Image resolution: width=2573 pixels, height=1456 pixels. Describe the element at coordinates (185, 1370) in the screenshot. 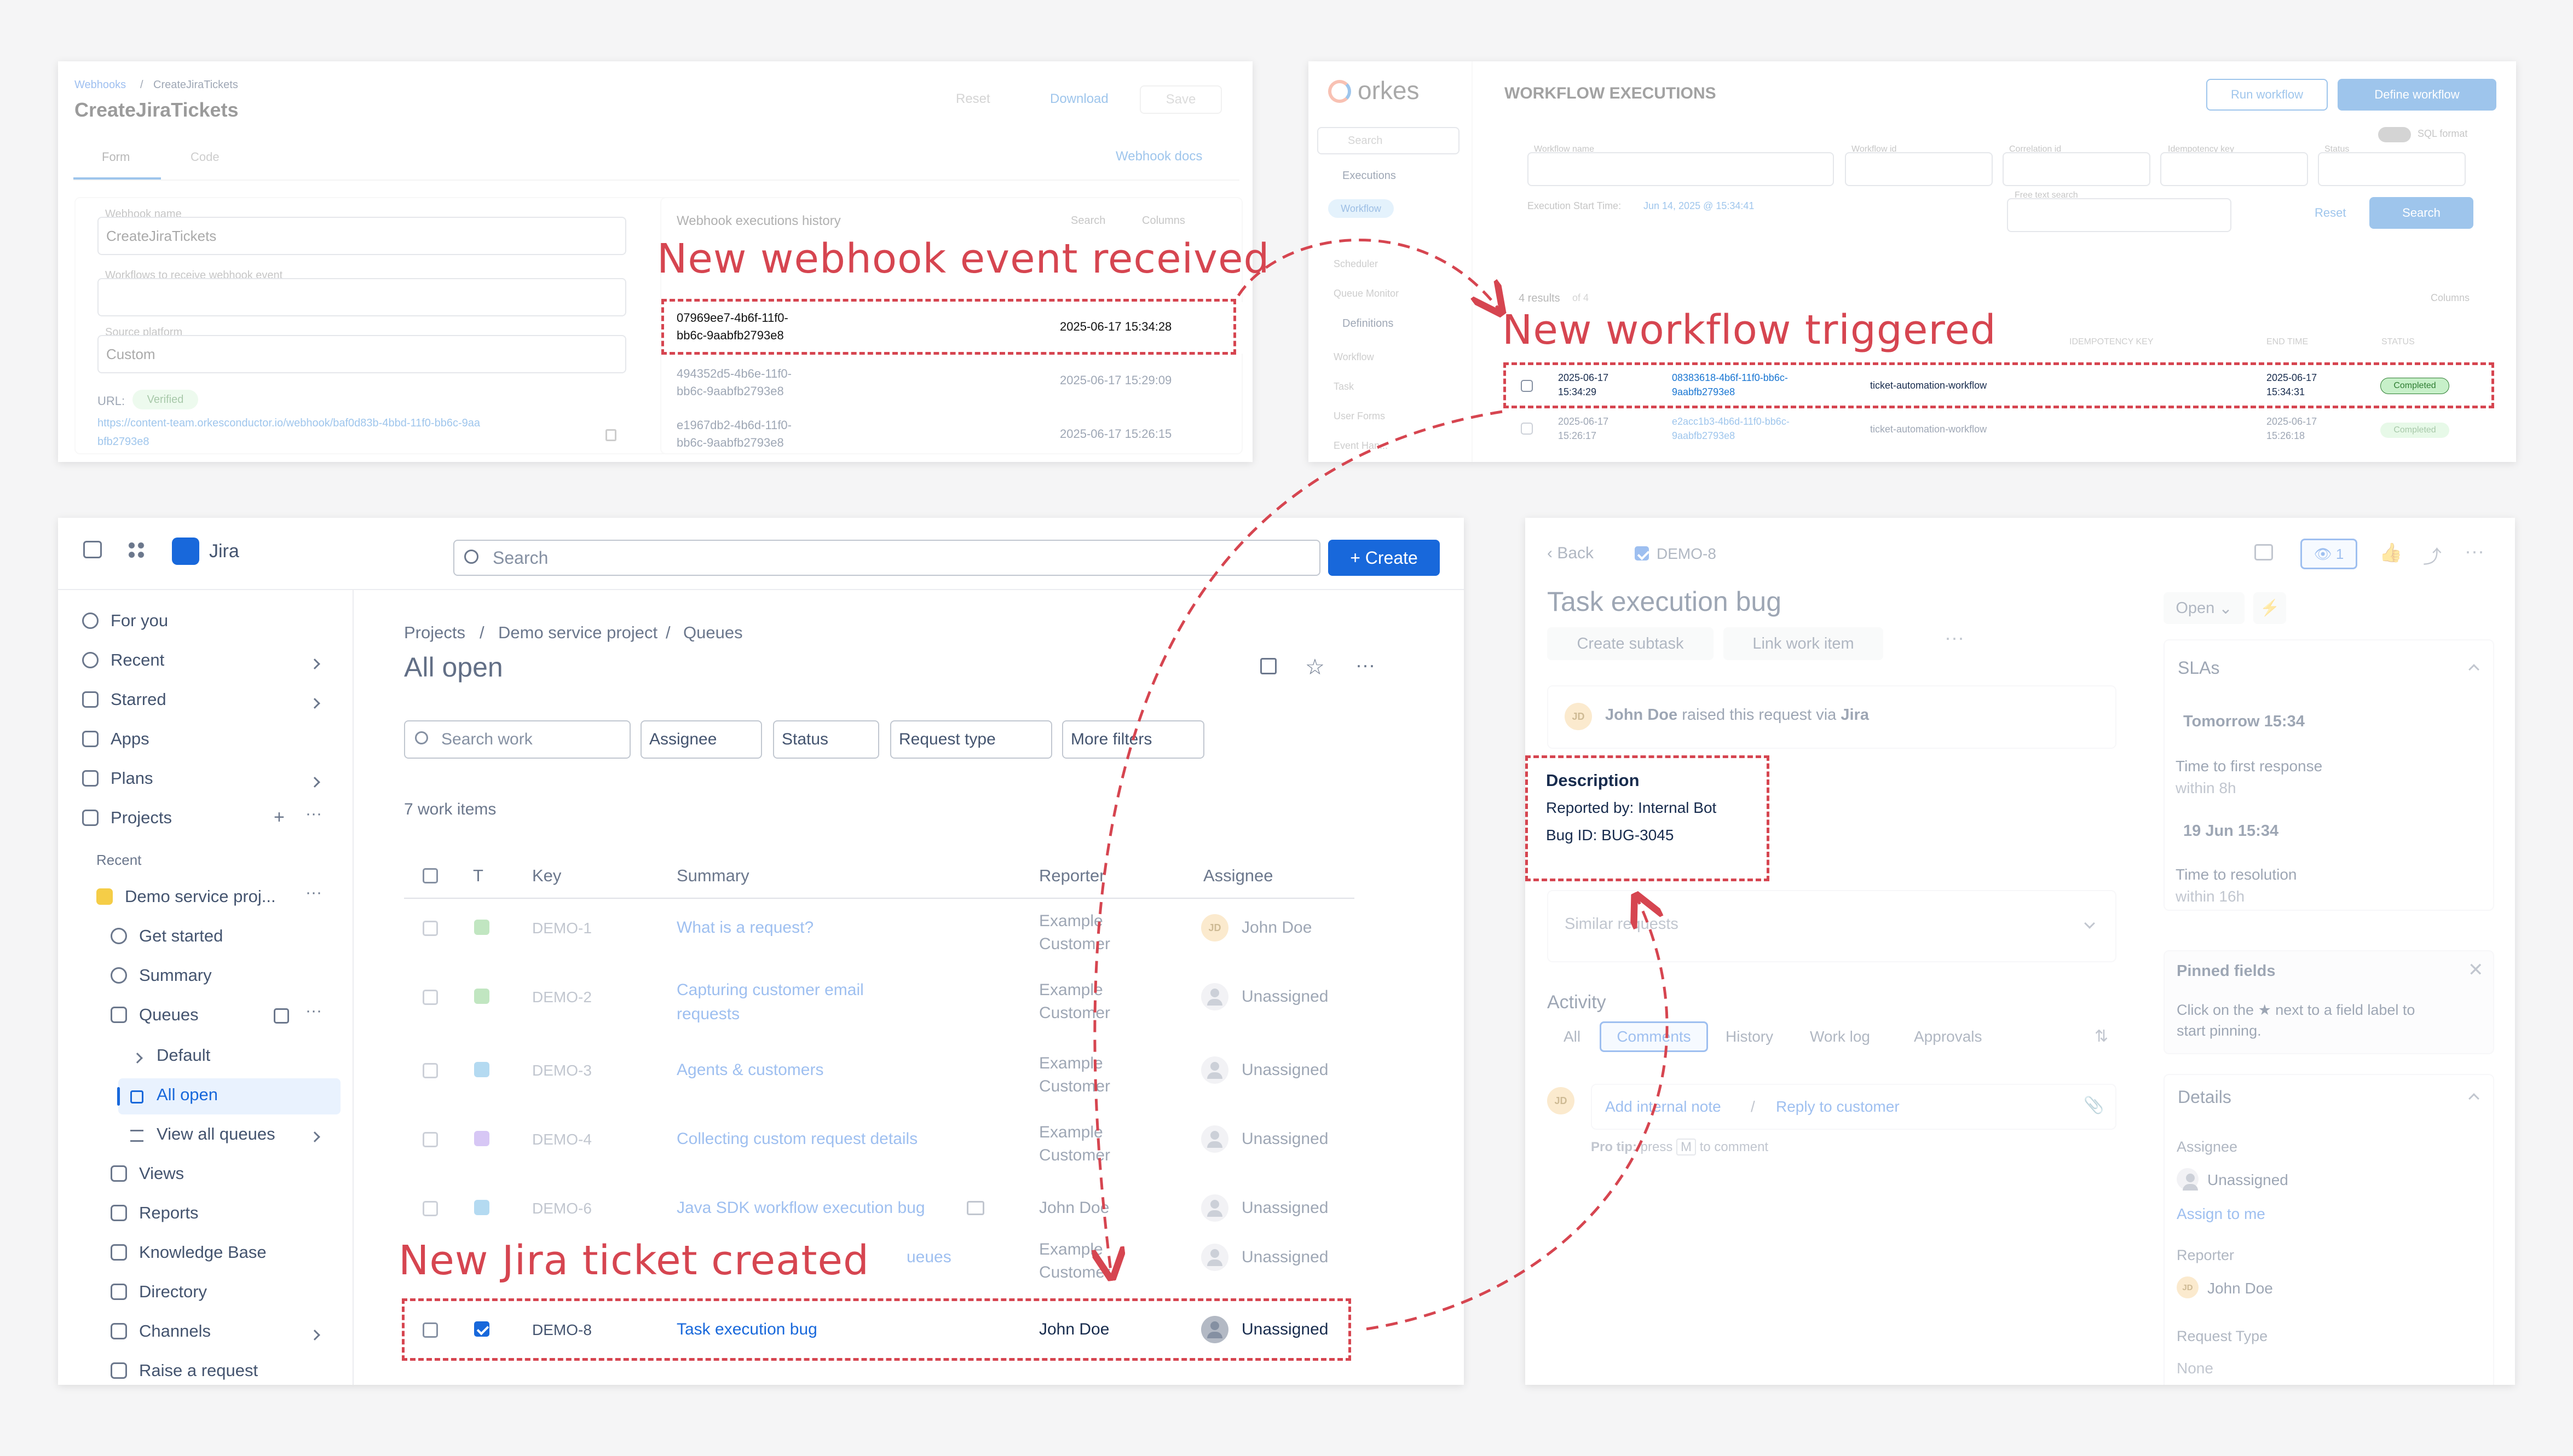

I see `nav-raise-request: Raise a request` at that location.